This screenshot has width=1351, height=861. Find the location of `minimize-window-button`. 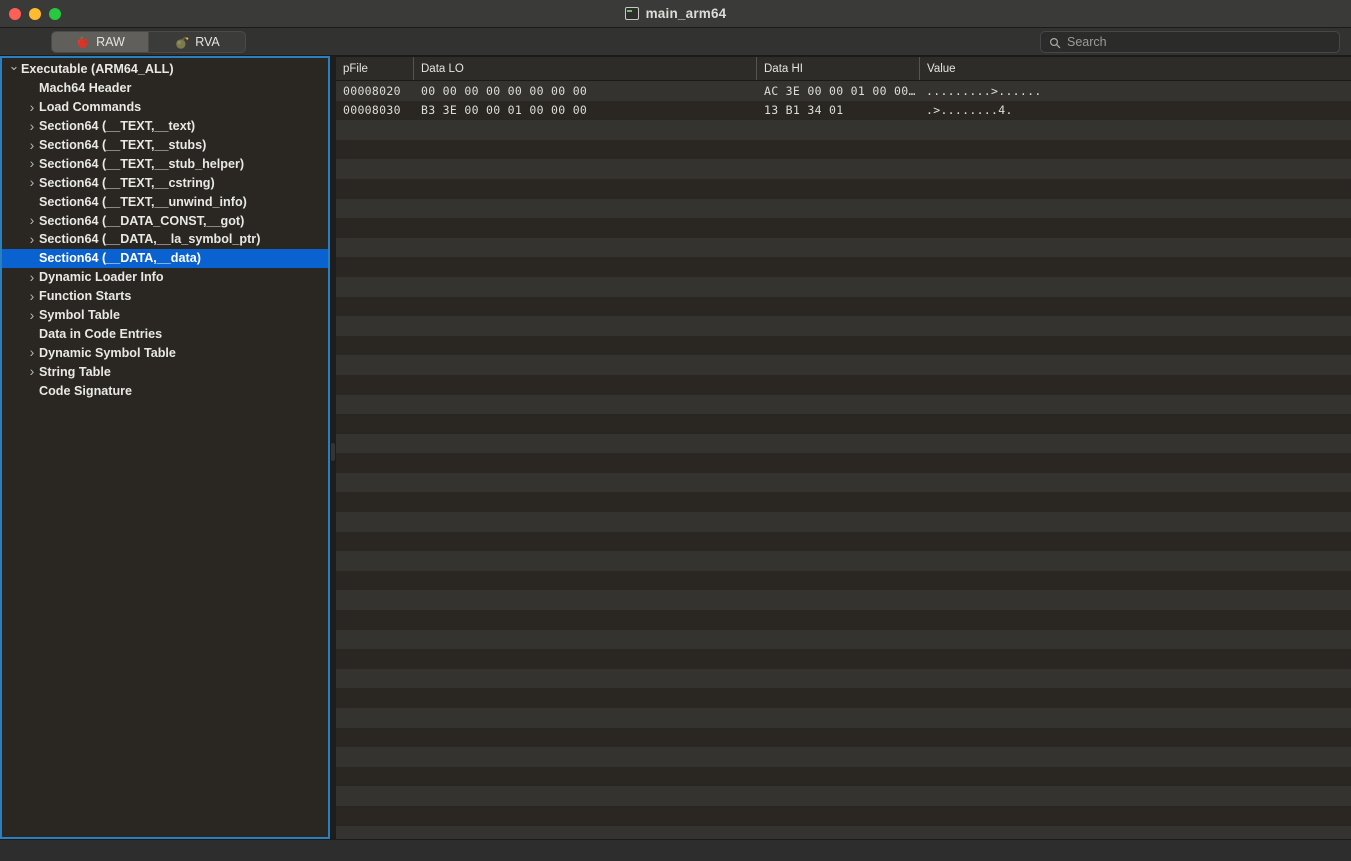

minimize-window-button is located at coordinates (35, 13).